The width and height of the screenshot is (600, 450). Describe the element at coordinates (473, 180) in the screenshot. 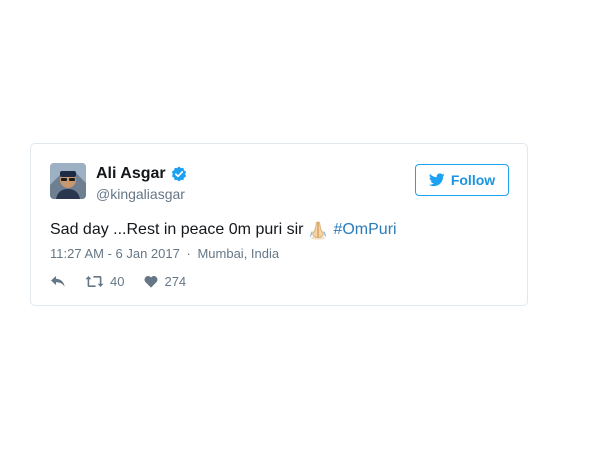

I see `follow-button-label: Follow` at that location.